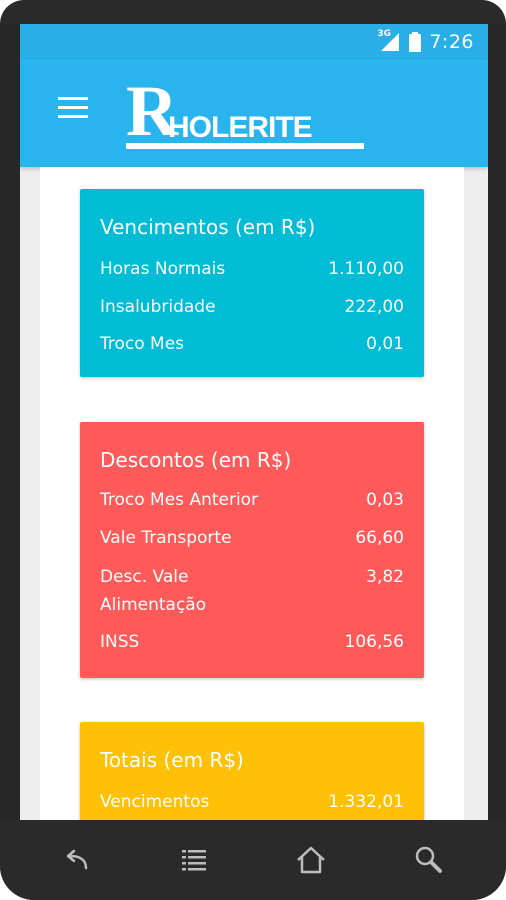 The image size is (506, 900). I want to click on app-logo: R HOLERITE, so click(245, 112).